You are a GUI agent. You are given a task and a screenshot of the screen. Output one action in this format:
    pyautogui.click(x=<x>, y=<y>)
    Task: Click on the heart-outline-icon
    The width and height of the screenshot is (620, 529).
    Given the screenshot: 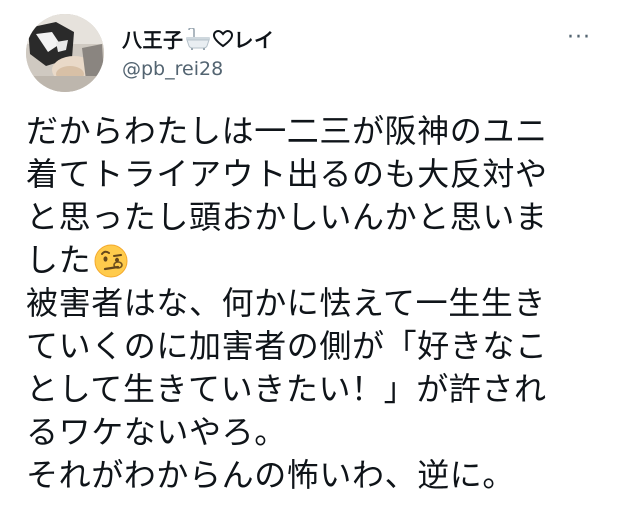 What is the action you would take?
    pyautogui.click(x=222, y=38)
    